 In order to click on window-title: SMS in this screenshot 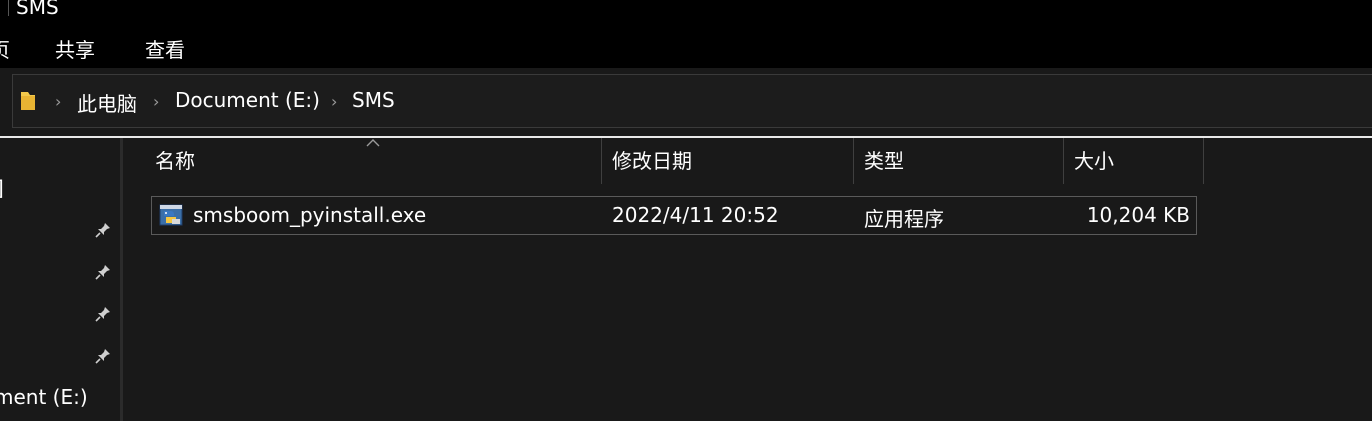, I will do `click(37, 9)`.